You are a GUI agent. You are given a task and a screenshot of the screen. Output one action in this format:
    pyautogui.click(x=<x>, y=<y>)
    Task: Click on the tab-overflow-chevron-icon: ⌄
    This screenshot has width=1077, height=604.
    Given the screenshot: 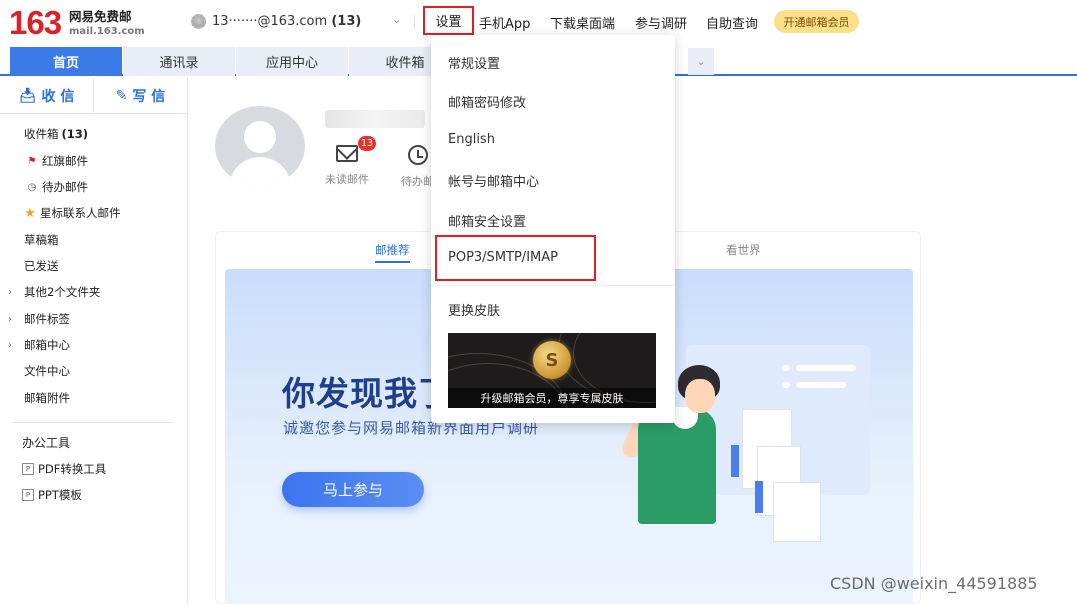 What is the action you would take?
    pyautogui.click(x=701, y=61)
    